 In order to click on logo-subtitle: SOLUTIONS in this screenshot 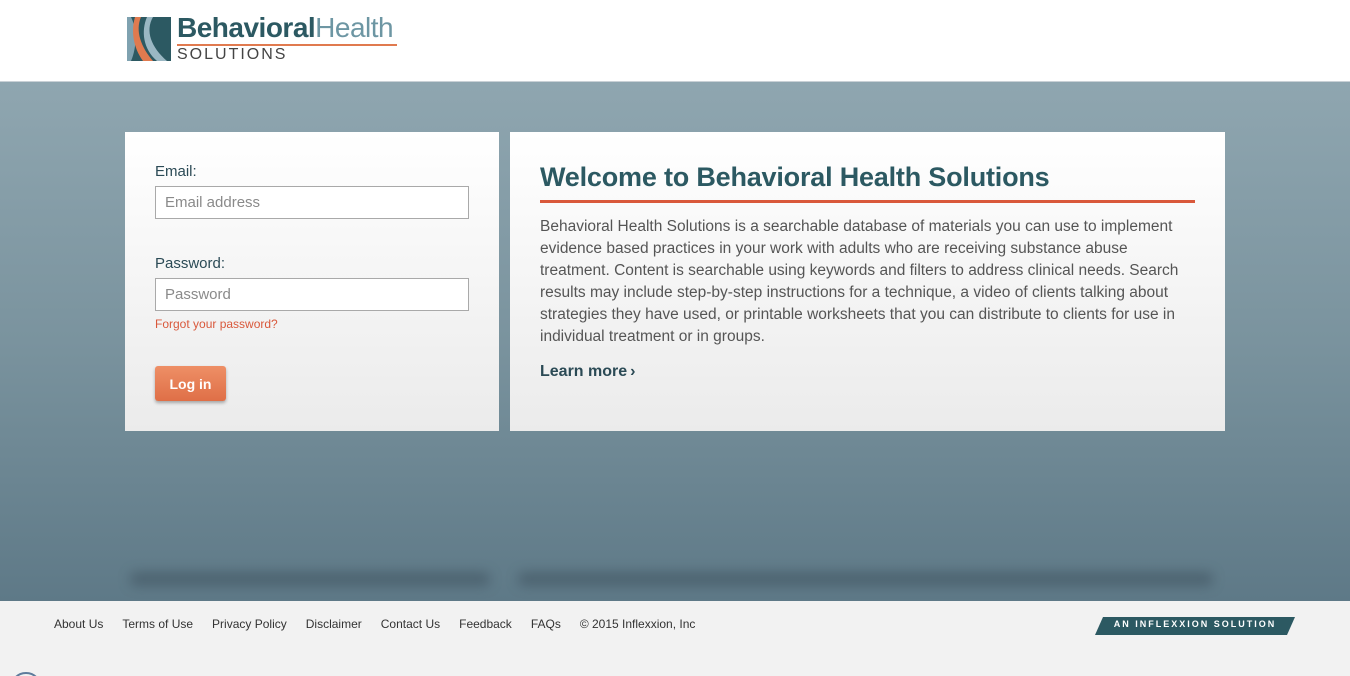, I will do `click(232, 54)`.